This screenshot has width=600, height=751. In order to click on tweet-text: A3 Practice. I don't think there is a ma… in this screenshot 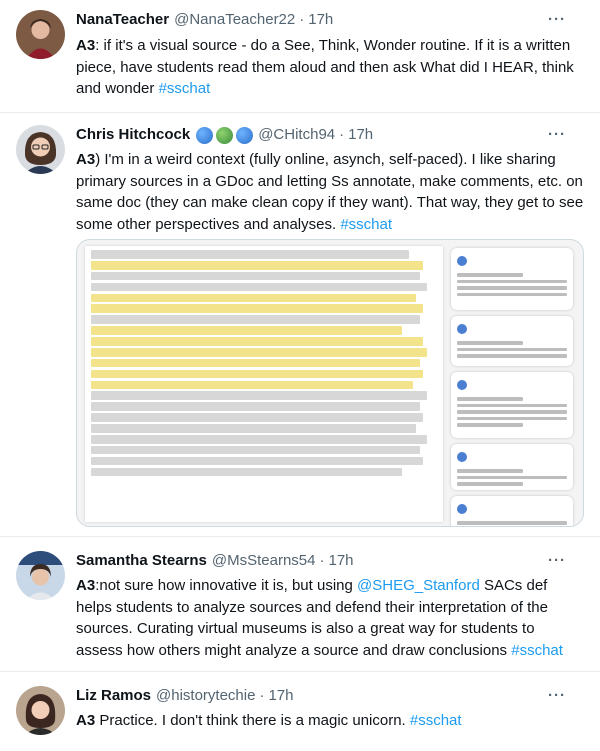, I will do `click(330, 721)`.